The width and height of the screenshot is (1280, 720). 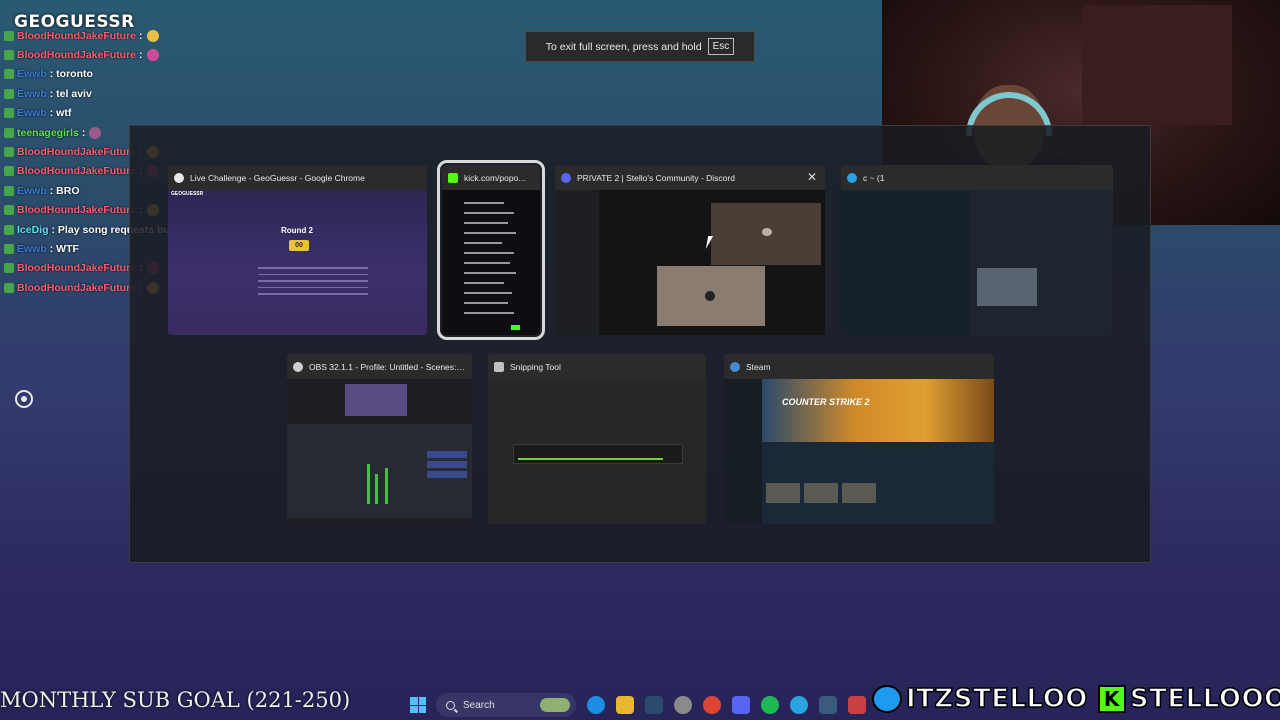 What do you see at coordinates (597, 366) in the screenshot?
I see `window-title-bar: Snipping Tool` at bounding box center [597, 366].